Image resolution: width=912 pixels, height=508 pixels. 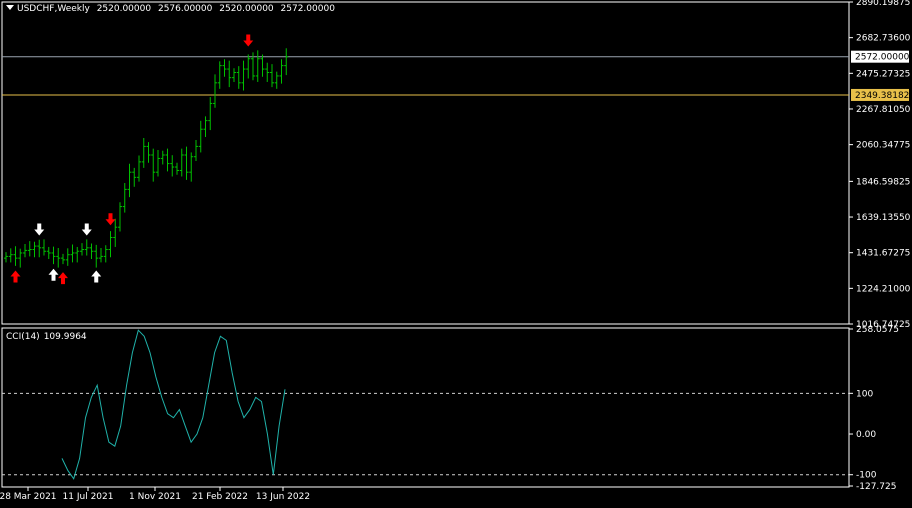 What do you see at coordinates (155, 497) in the screenshot?
I see `time-axis-label: 1 Nov 2021` at bounding box center [155, 497].